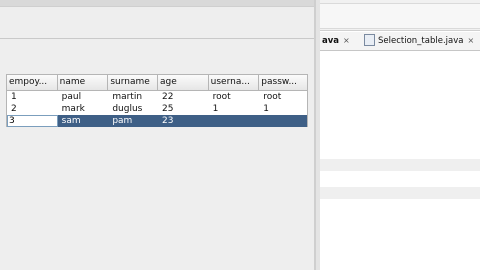 The height and width of the screenshot is (270, 480). What do you see at coordinates (133, 121) in the screenshot?
I see `table-cell: pam` at bounding box center [133, 121].